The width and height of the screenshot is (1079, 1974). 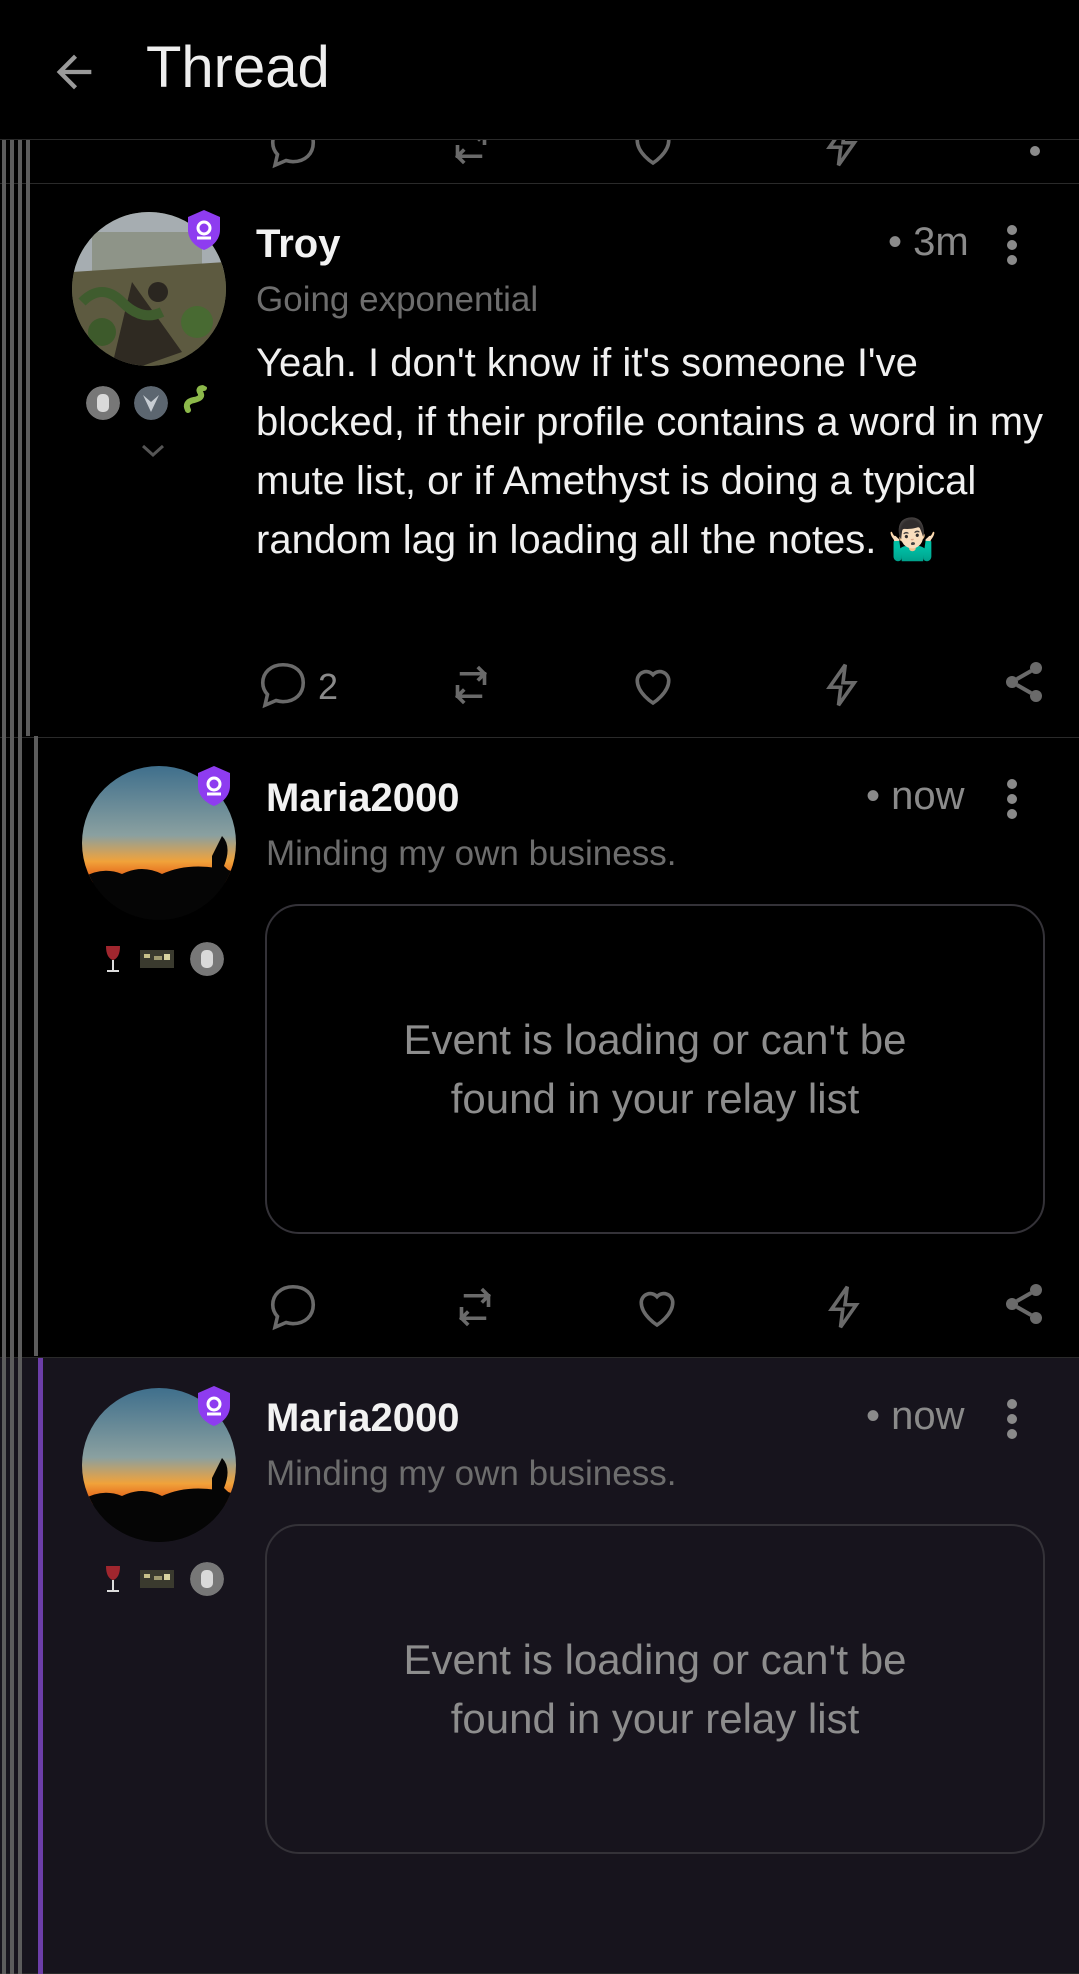 What do you see at coordinates (539, 1310) in the screenshot?
I see `note-actions` at bounding box center [539, 1310].